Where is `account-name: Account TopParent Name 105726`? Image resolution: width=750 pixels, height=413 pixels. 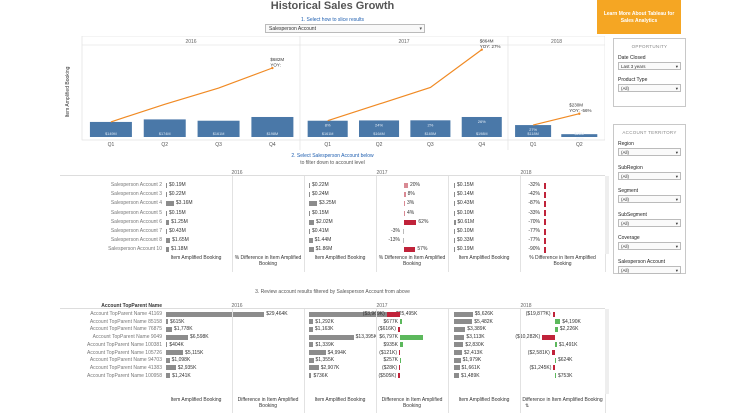 account-name: Account TopParent Name 105726 is located at coordinates (124, 352).